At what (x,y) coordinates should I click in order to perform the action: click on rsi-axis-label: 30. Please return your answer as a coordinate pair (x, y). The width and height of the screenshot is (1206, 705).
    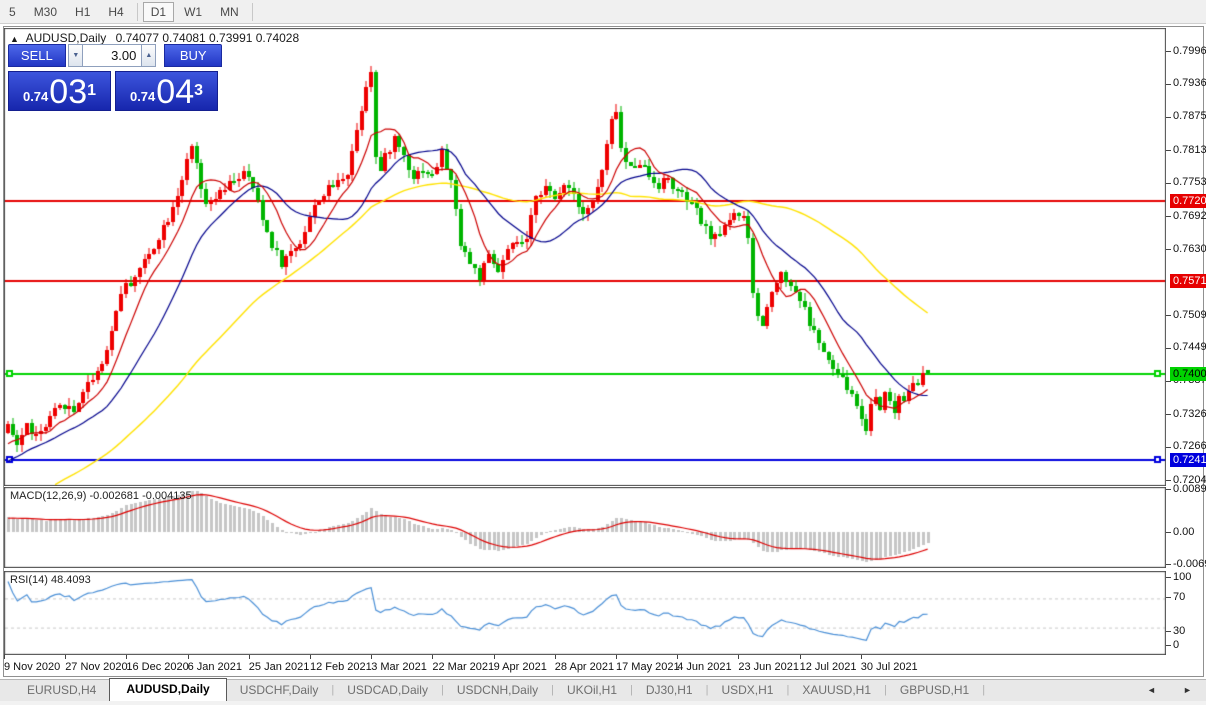
    Looking at the image, I should click on (1179, 631).